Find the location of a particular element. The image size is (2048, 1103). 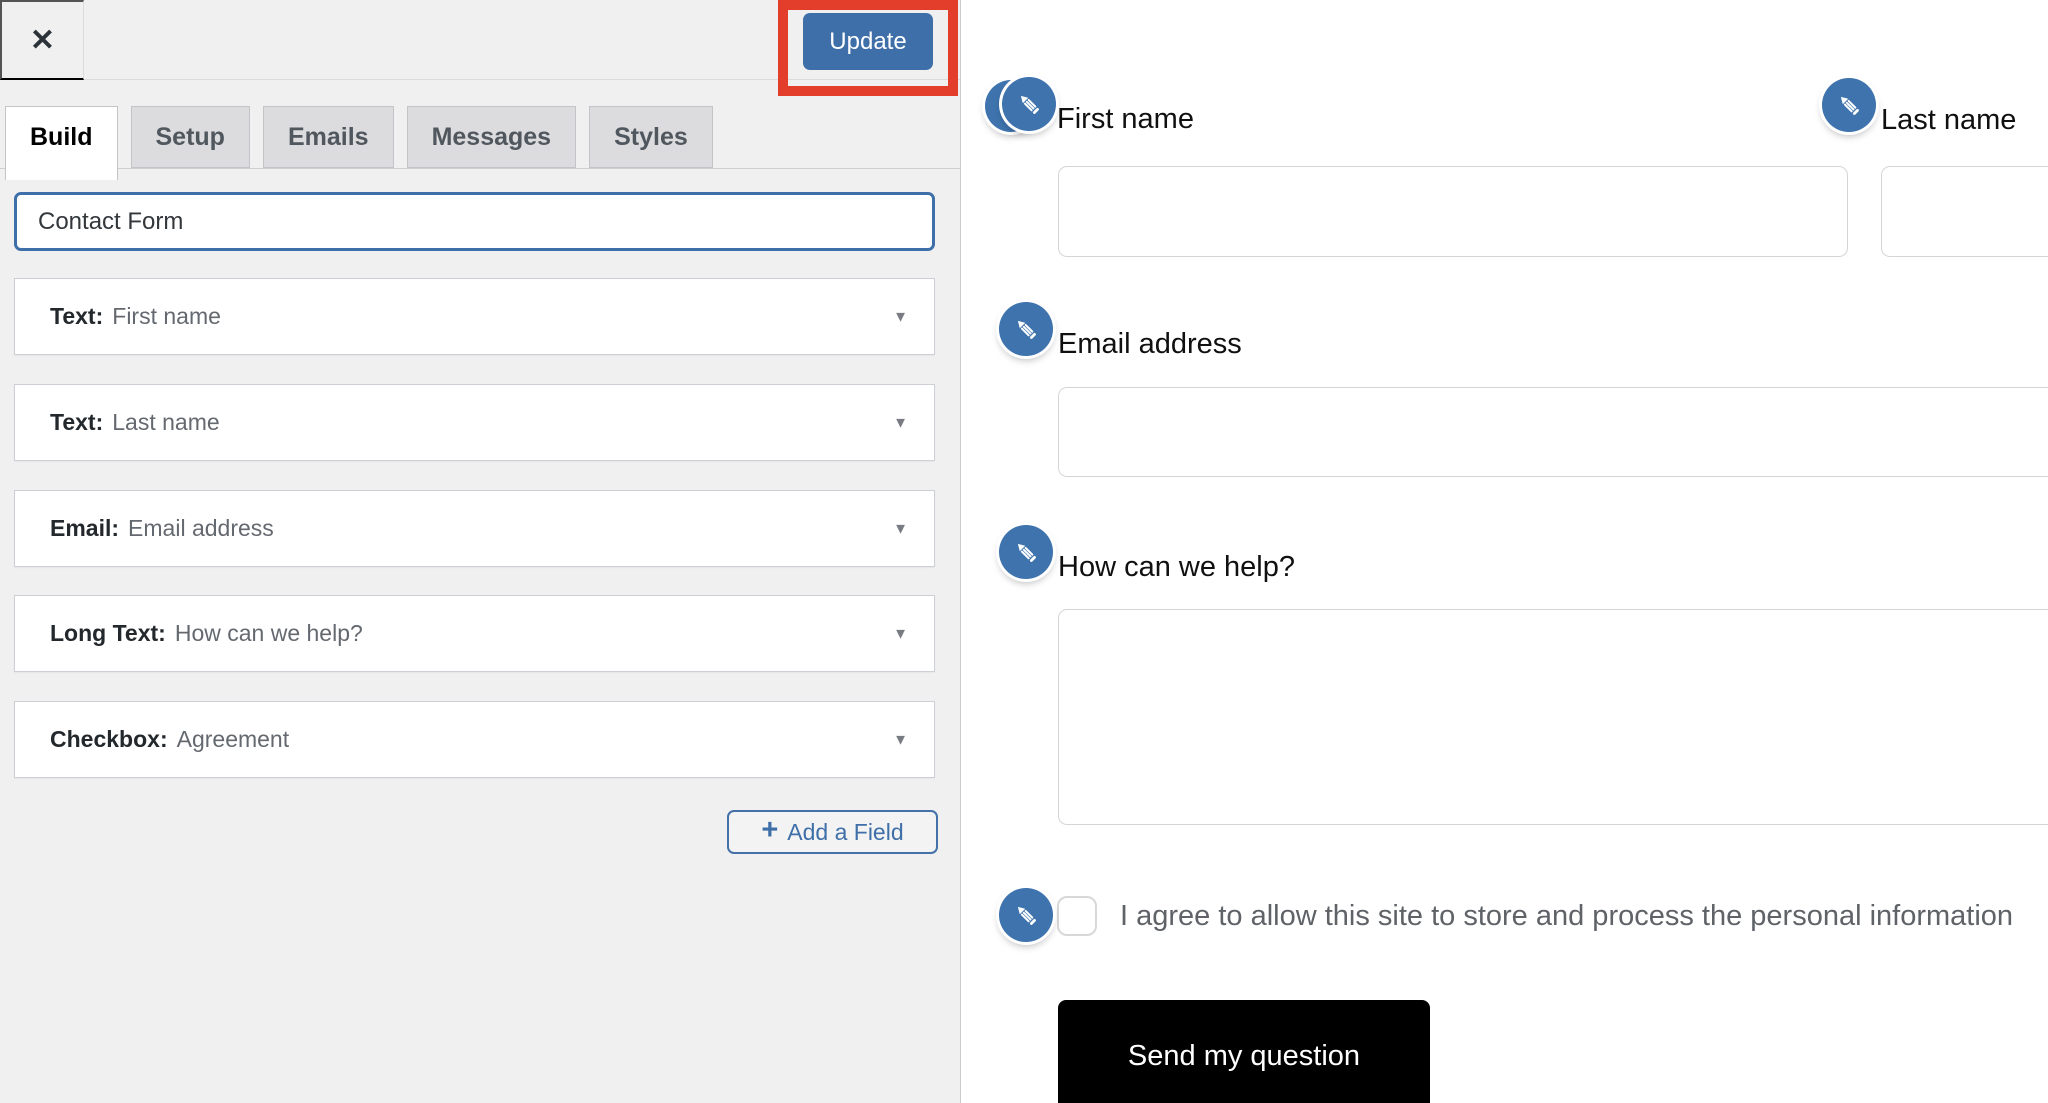

edit-first-name-button is located at coordinates (1029, 104).